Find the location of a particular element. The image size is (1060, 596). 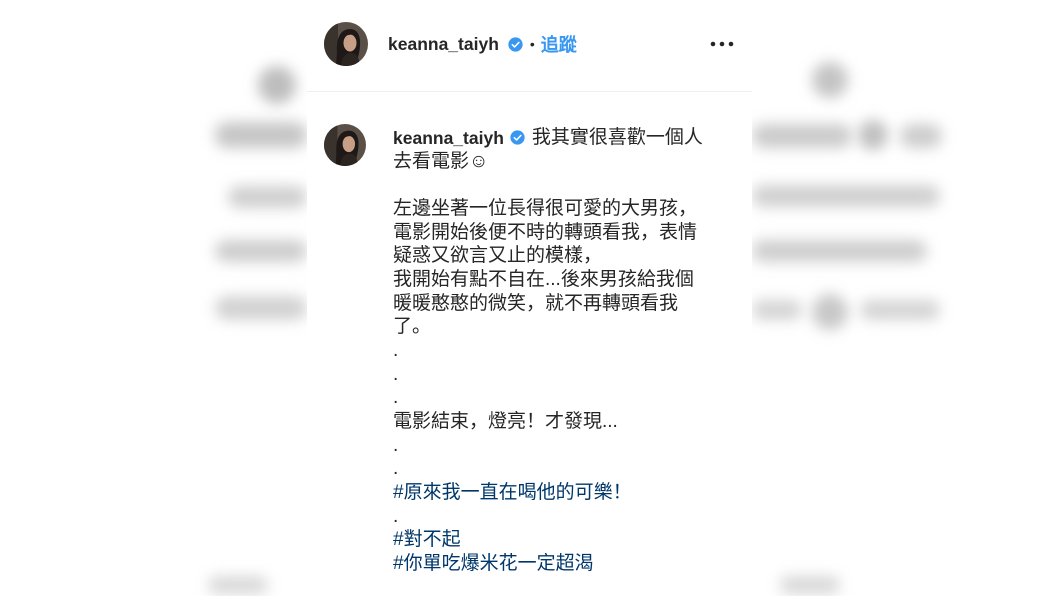

caption-line: 左邊坐著一位長得很可愛的大男孩， is located at coordinates (545, 208).